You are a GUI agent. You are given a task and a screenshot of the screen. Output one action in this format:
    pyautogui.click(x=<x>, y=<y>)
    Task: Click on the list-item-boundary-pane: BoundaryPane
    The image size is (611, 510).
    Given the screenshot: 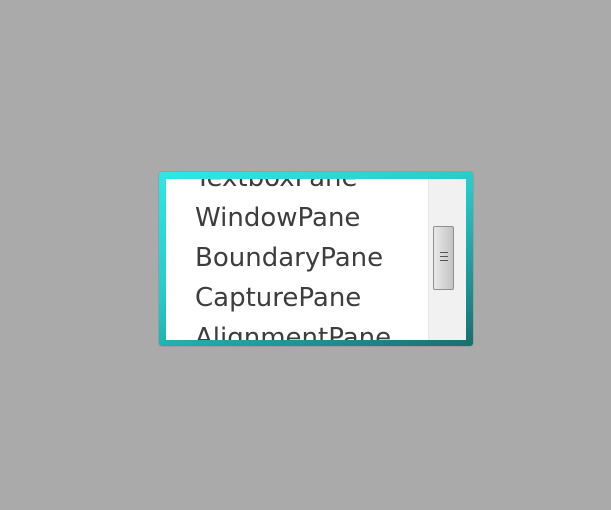 What is the action you would take?
    pyautogui.click(x=296, y=258)
    